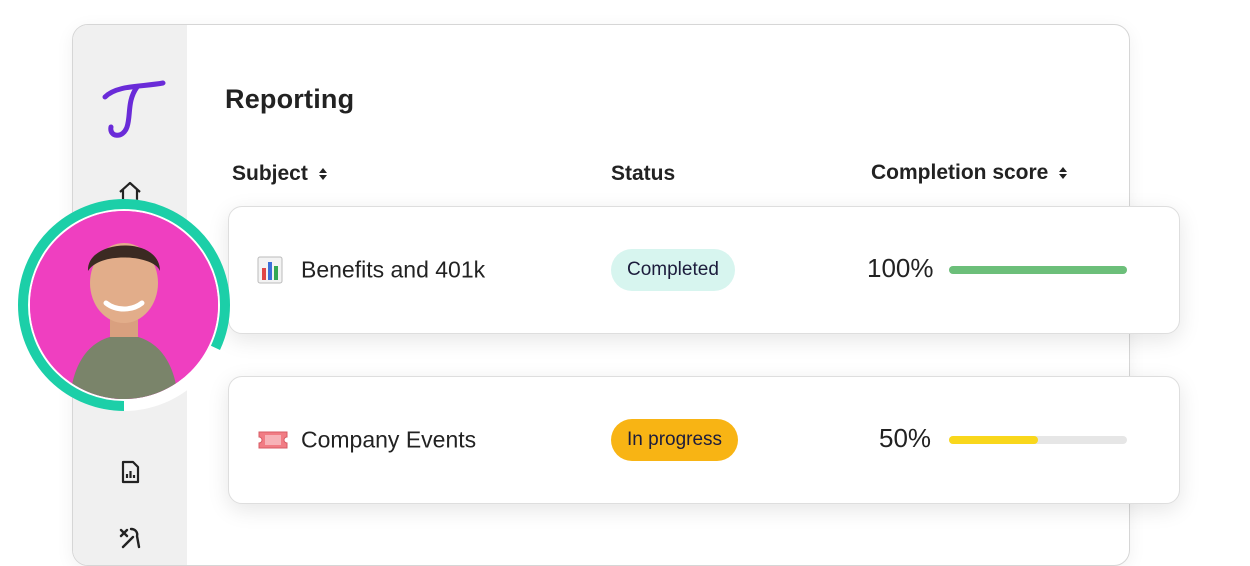  I want to click on avatar, so click(124, 305).